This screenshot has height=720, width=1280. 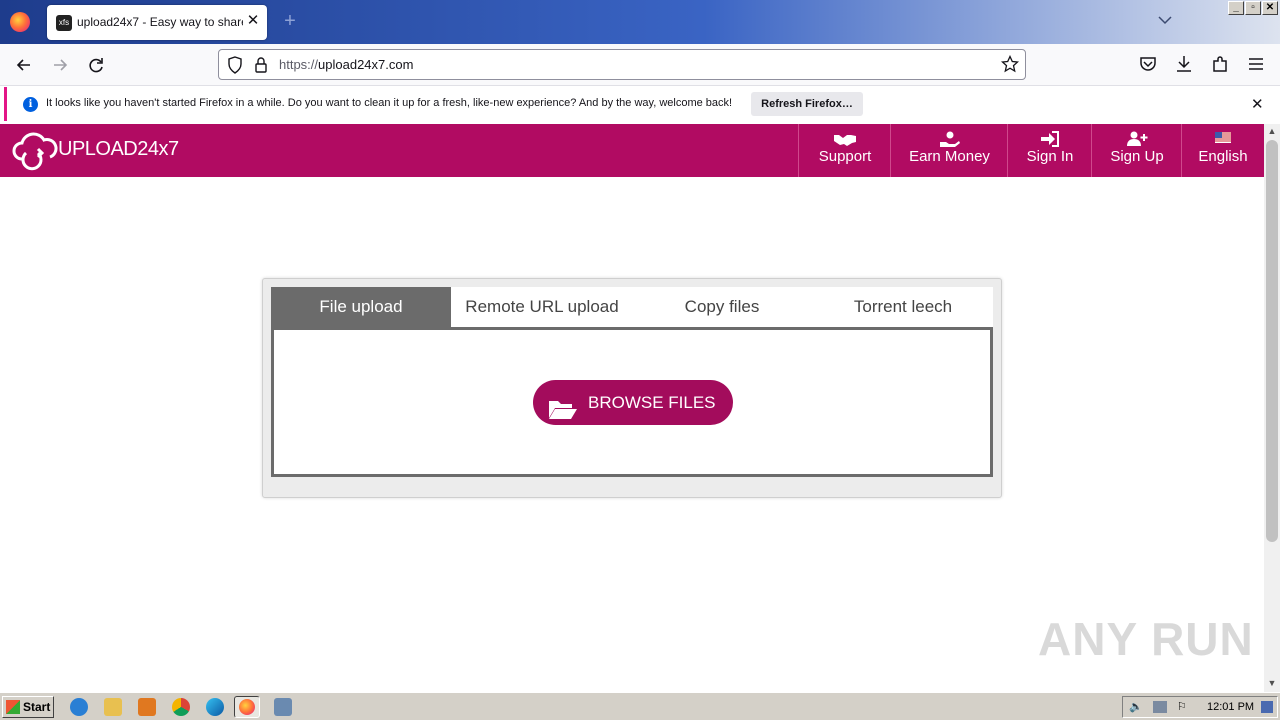 I want to click on windows-flag-icon, so click(x=13, y=707).